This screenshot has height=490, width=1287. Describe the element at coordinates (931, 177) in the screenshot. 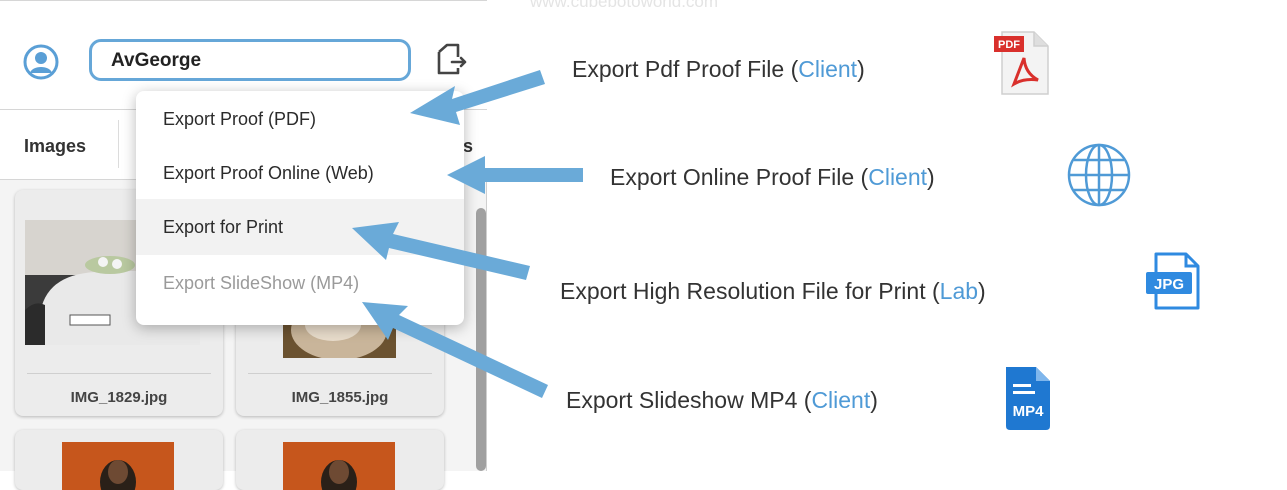

I see `annotation-web-suffix: )` at that location.